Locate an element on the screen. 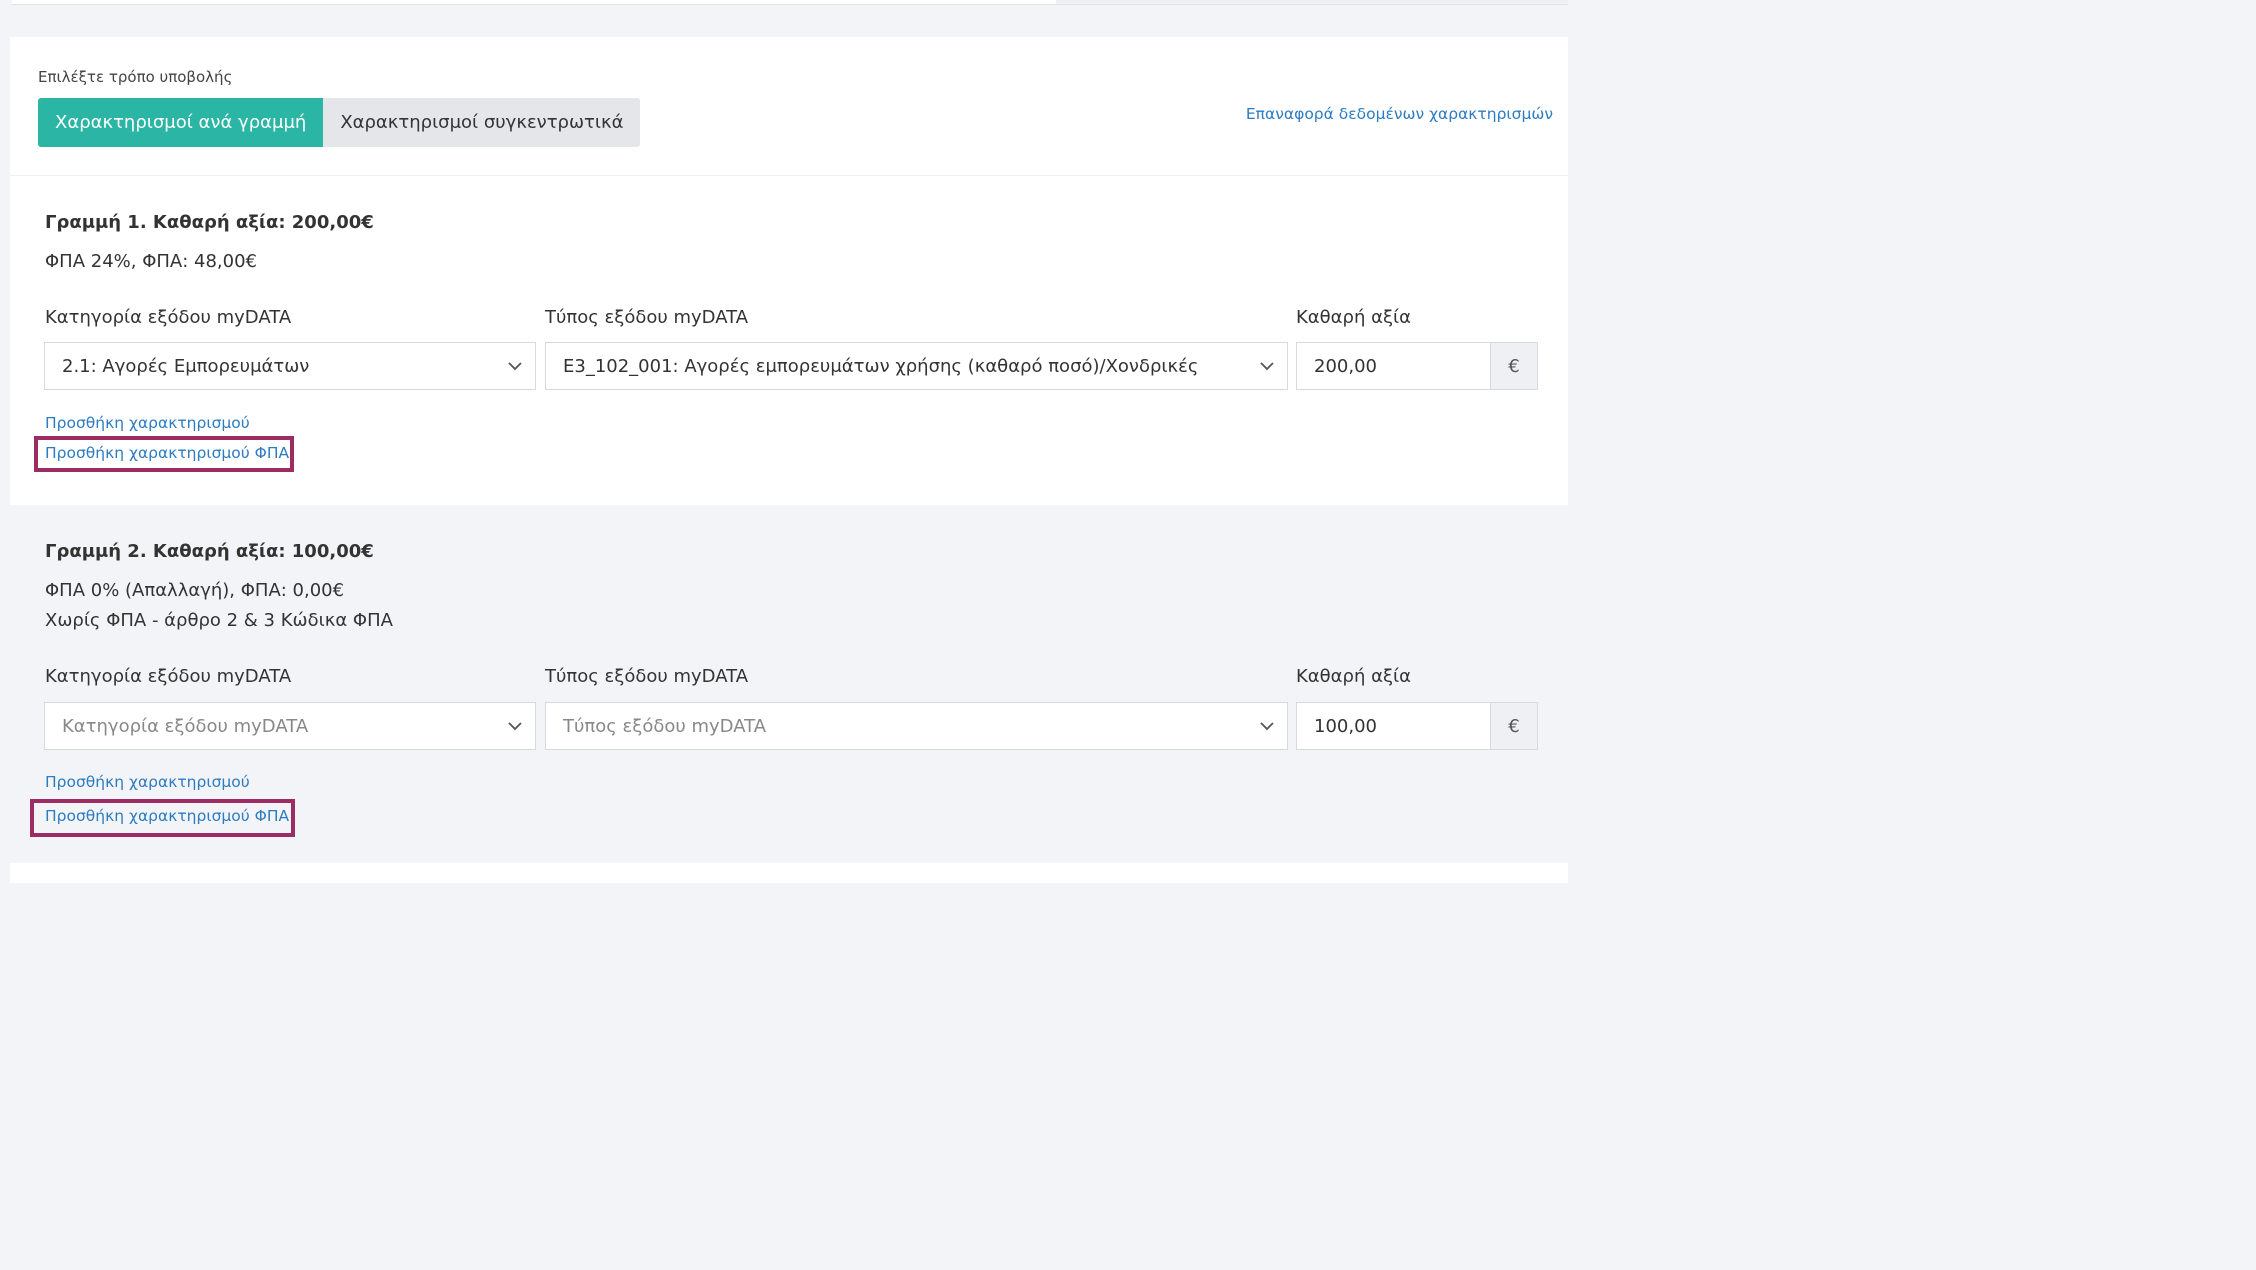 This screenshot has height=1270, width=2256. mode-aggregate-button: Χαρακτηρισμοί συγκεντρωτικά is located at coordinates (482, 122).